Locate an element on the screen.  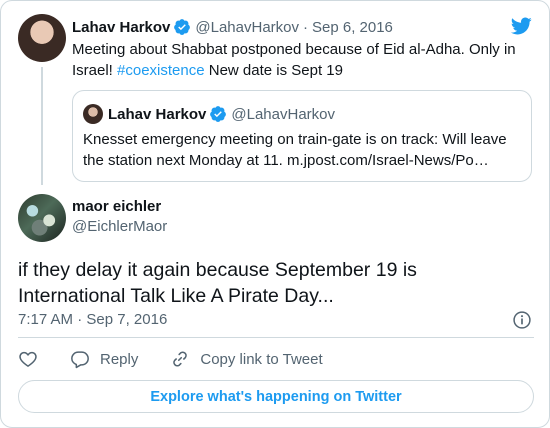
quoted-tweet-header: Lahav Harkov @LahavHarkov is located at coordinates (209, 114).